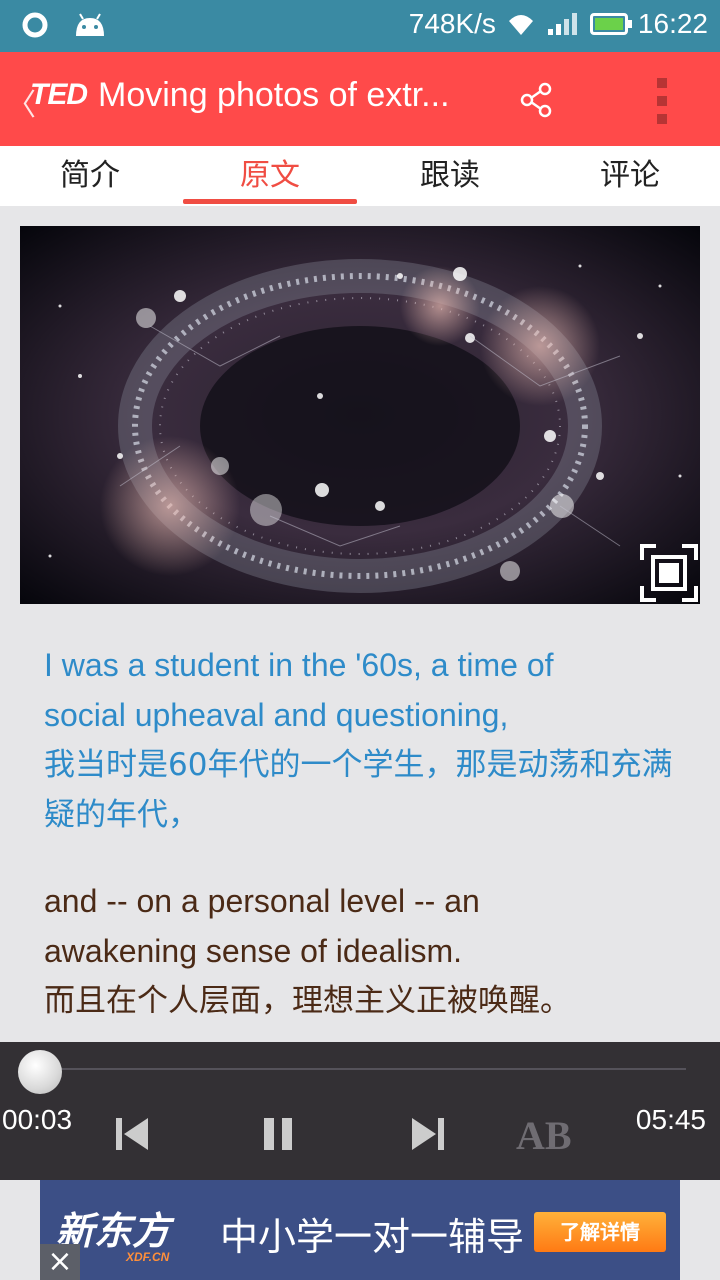  What do you see at coordinates (669, 573) in the screenshot?
I see `fullscreen-icon` at bounding box center [669, 573].